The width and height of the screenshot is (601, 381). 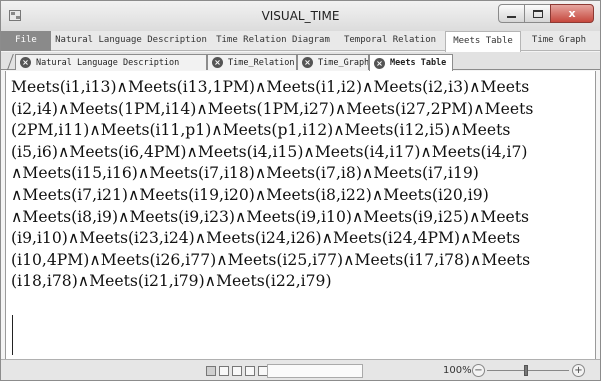 What do you see at coordinates (343, 62) in the screenshot?
I see `doc-tab-label: Time_Graph` at bounding box center [343, 62].